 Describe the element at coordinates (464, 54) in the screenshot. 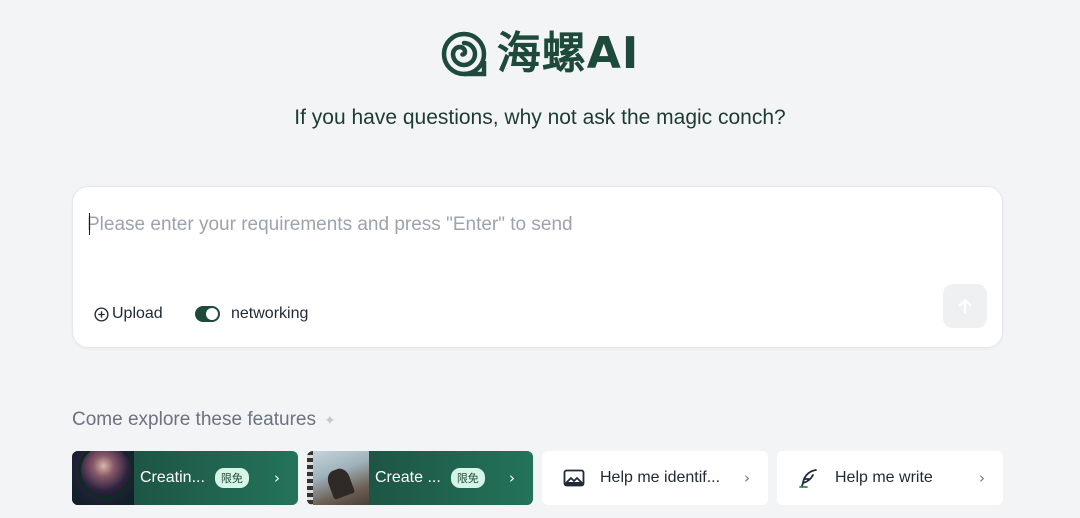

I see `conch-logo-icon` at that location.